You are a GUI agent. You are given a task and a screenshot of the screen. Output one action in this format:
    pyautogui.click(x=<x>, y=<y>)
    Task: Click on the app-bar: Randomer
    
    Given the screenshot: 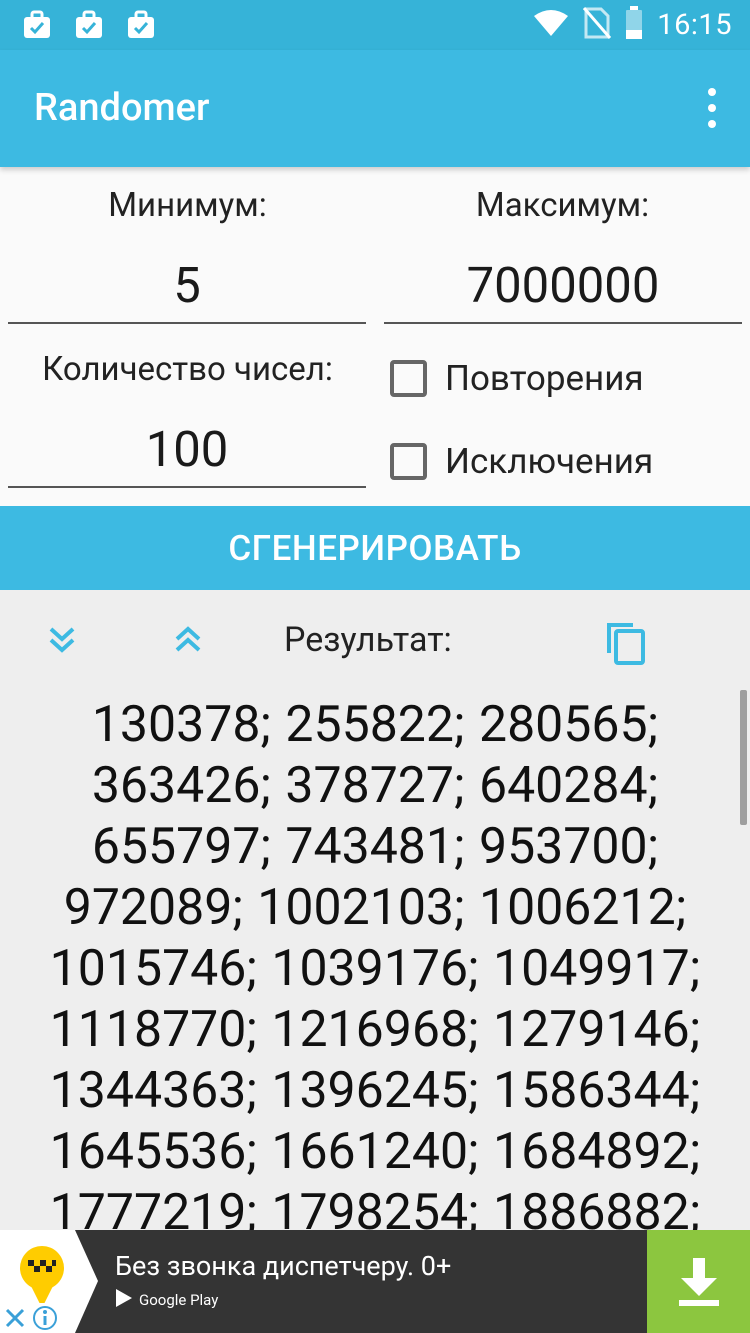 What is the action you would take?
    pyautogui.click(x=375, y=108)
    